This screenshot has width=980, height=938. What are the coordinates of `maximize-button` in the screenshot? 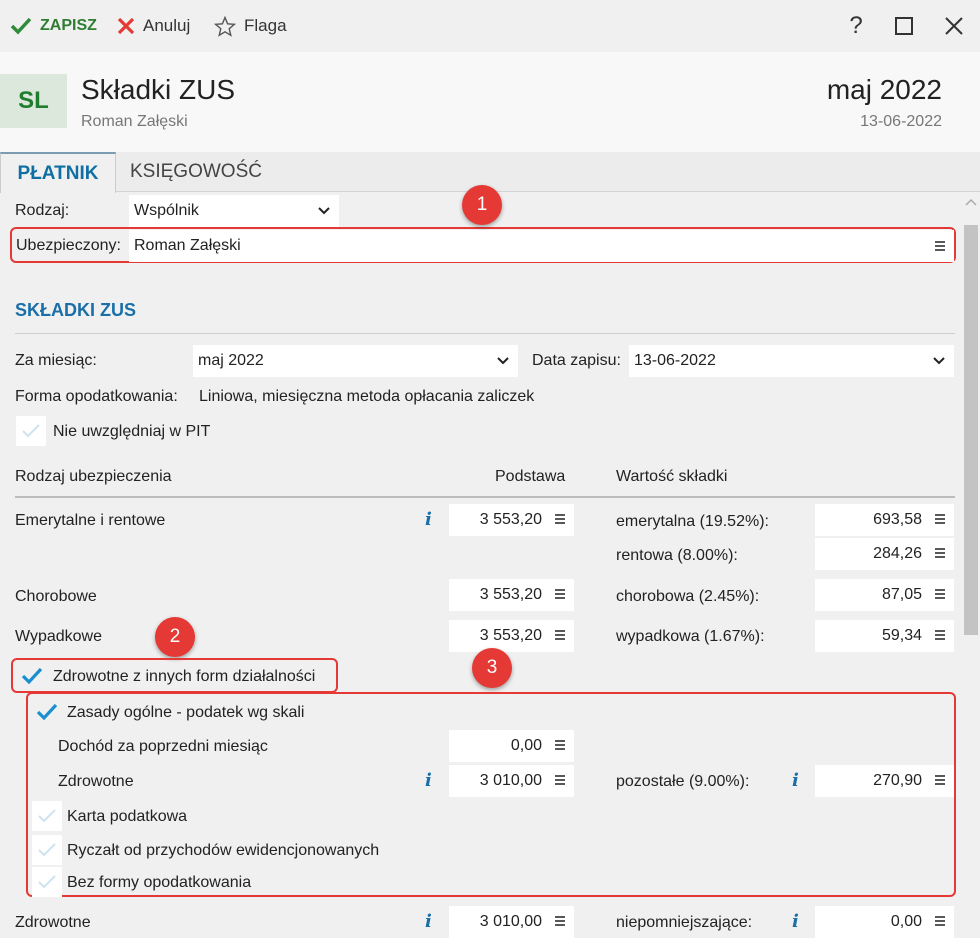 It's located at (904, 26).